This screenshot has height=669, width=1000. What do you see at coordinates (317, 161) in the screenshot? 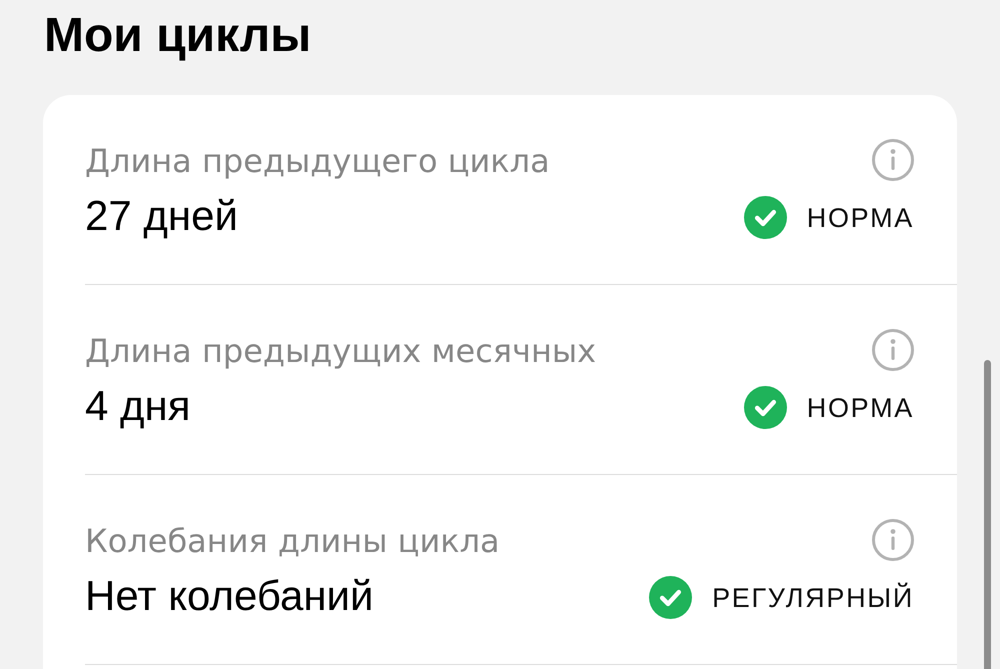
I see `metric-label: Длина предыдущего цикла` at bounding box center [317, 161].